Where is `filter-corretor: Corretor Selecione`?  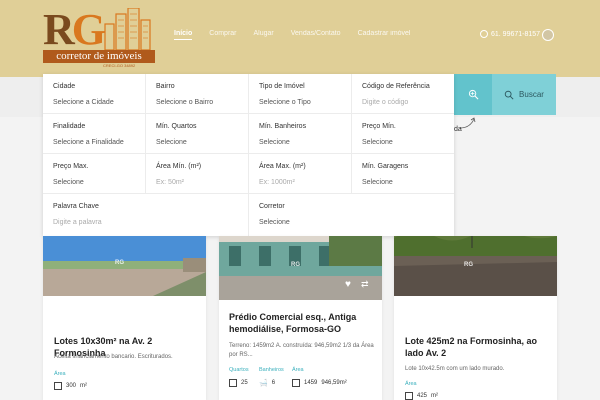 filter-corretor: Corretor Selecione is located at coordinates (351, 215).